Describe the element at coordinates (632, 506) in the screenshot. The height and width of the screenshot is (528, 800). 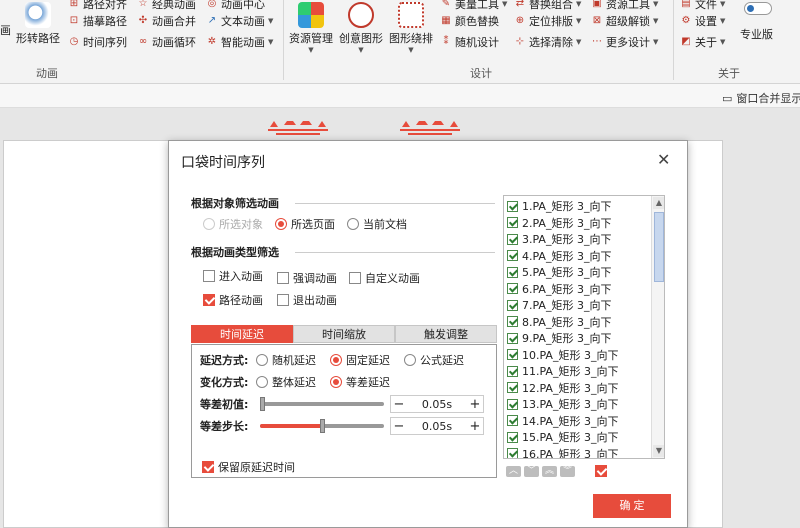
I see `ok-button: 确 定` at that location.